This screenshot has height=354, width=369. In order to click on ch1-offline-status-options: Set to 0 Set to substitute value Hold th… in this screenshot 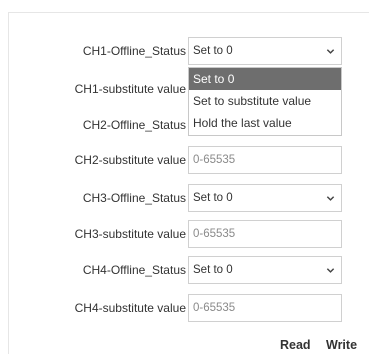, I will do `click(265, 101)`.